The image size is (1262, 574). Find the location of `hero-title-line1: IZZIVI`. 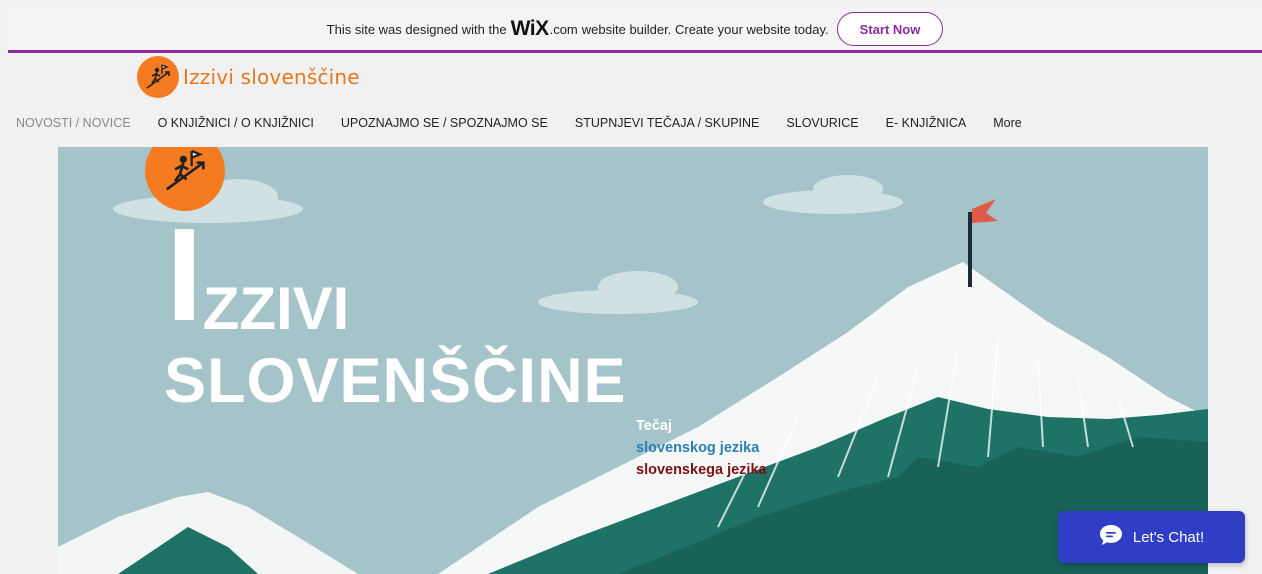

hero-title-line1: IZZIVI is located at coordinates (257, 275).